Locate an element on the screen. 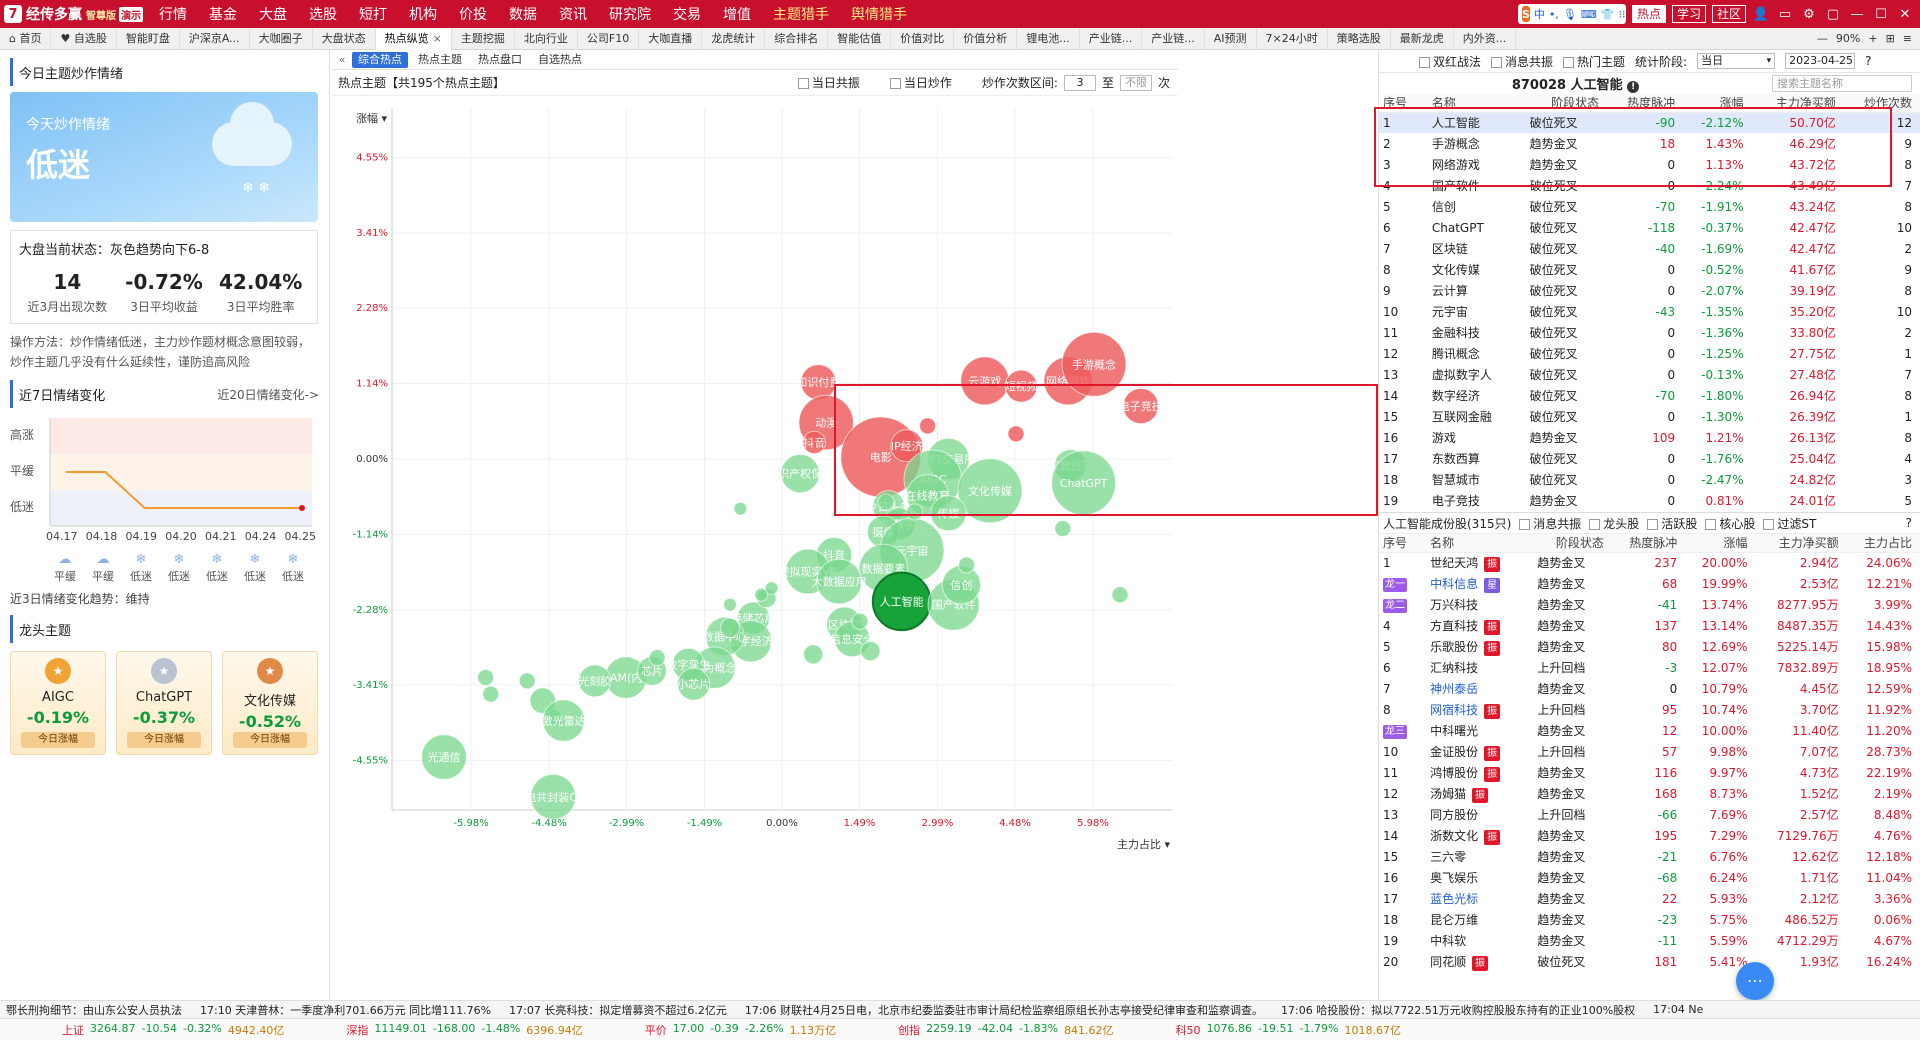 Image resolution: width=1920 pixels, height=1040 pixels. theme-row: 13 虚拟数字人 破位死叉 0 -0.13% 27.48亿 7 is located at coordinates (1649, 374).